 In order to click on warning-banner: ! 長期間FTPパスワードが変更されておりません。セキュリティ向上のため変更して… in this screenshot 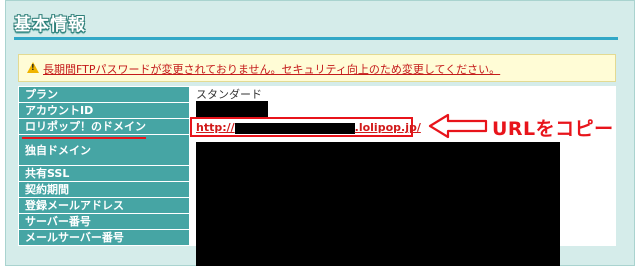, I will do `click(317, 68)`.